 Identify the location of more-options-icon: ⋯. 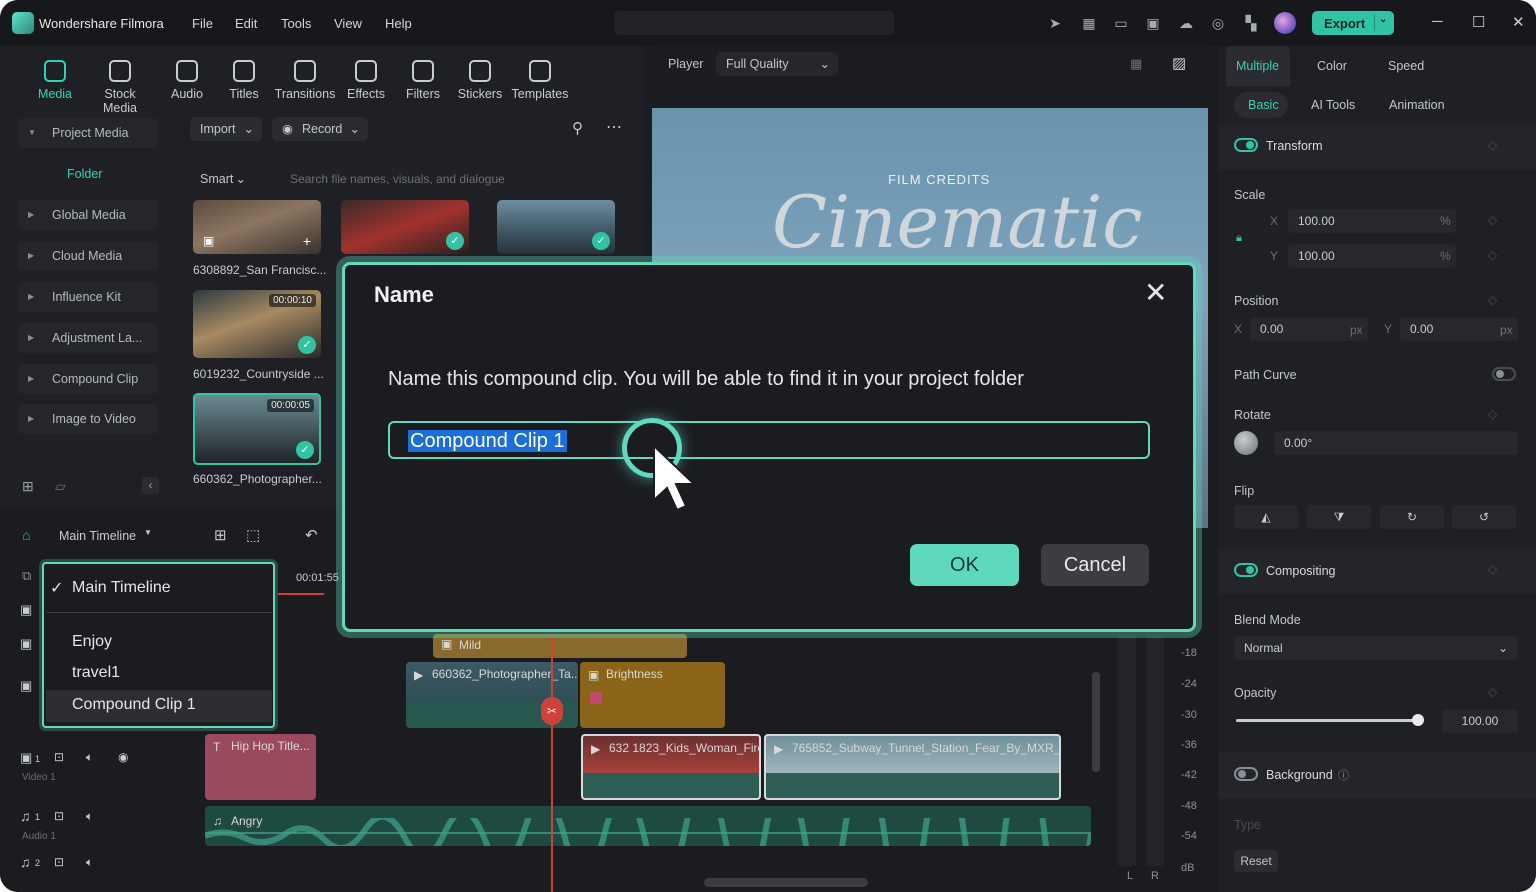
(614, 127).